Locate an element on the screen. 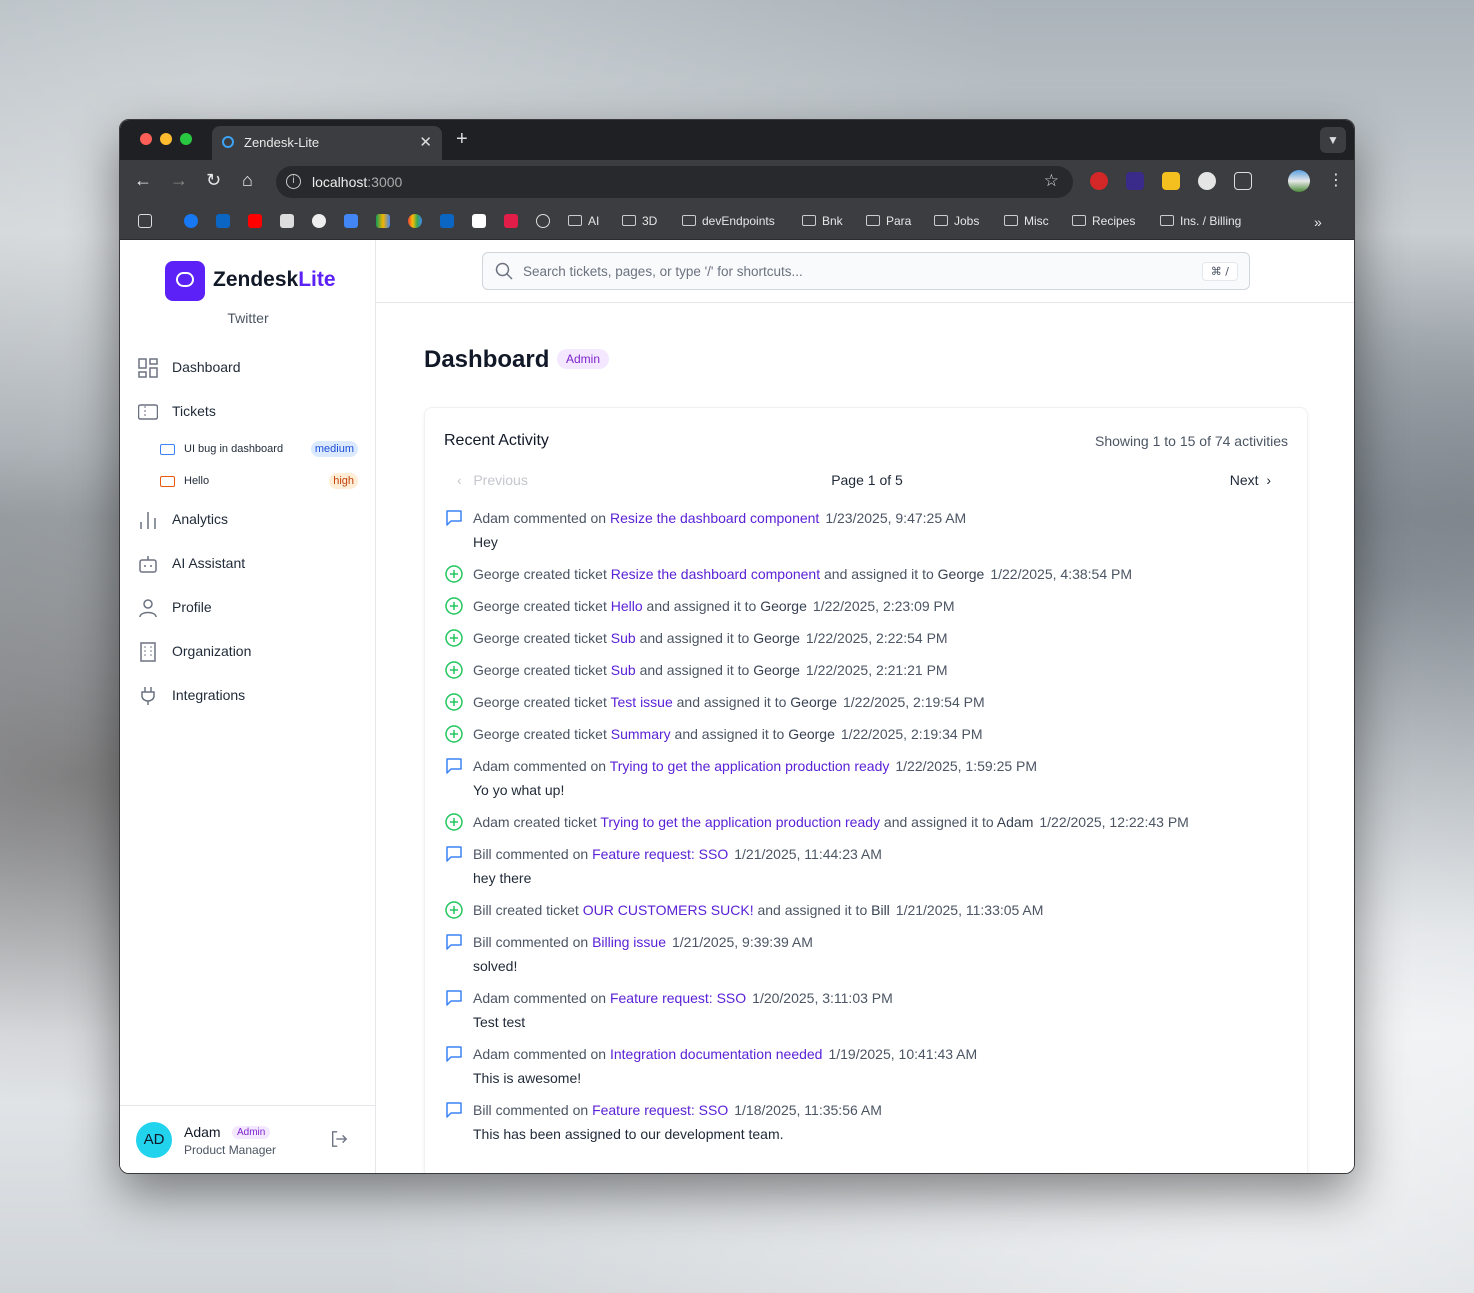 The height and width of the screenshot is (1293, 1474). reload-icon: ↻ is located at coordinates (213, 180).